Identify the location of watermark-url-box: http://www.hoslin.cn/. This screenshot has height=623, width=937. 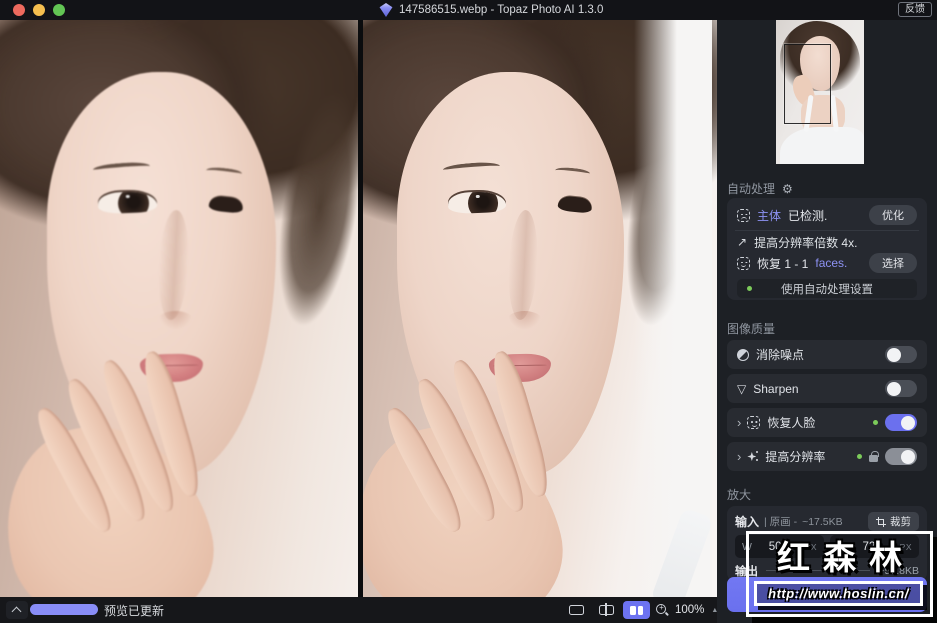
(838, 593).